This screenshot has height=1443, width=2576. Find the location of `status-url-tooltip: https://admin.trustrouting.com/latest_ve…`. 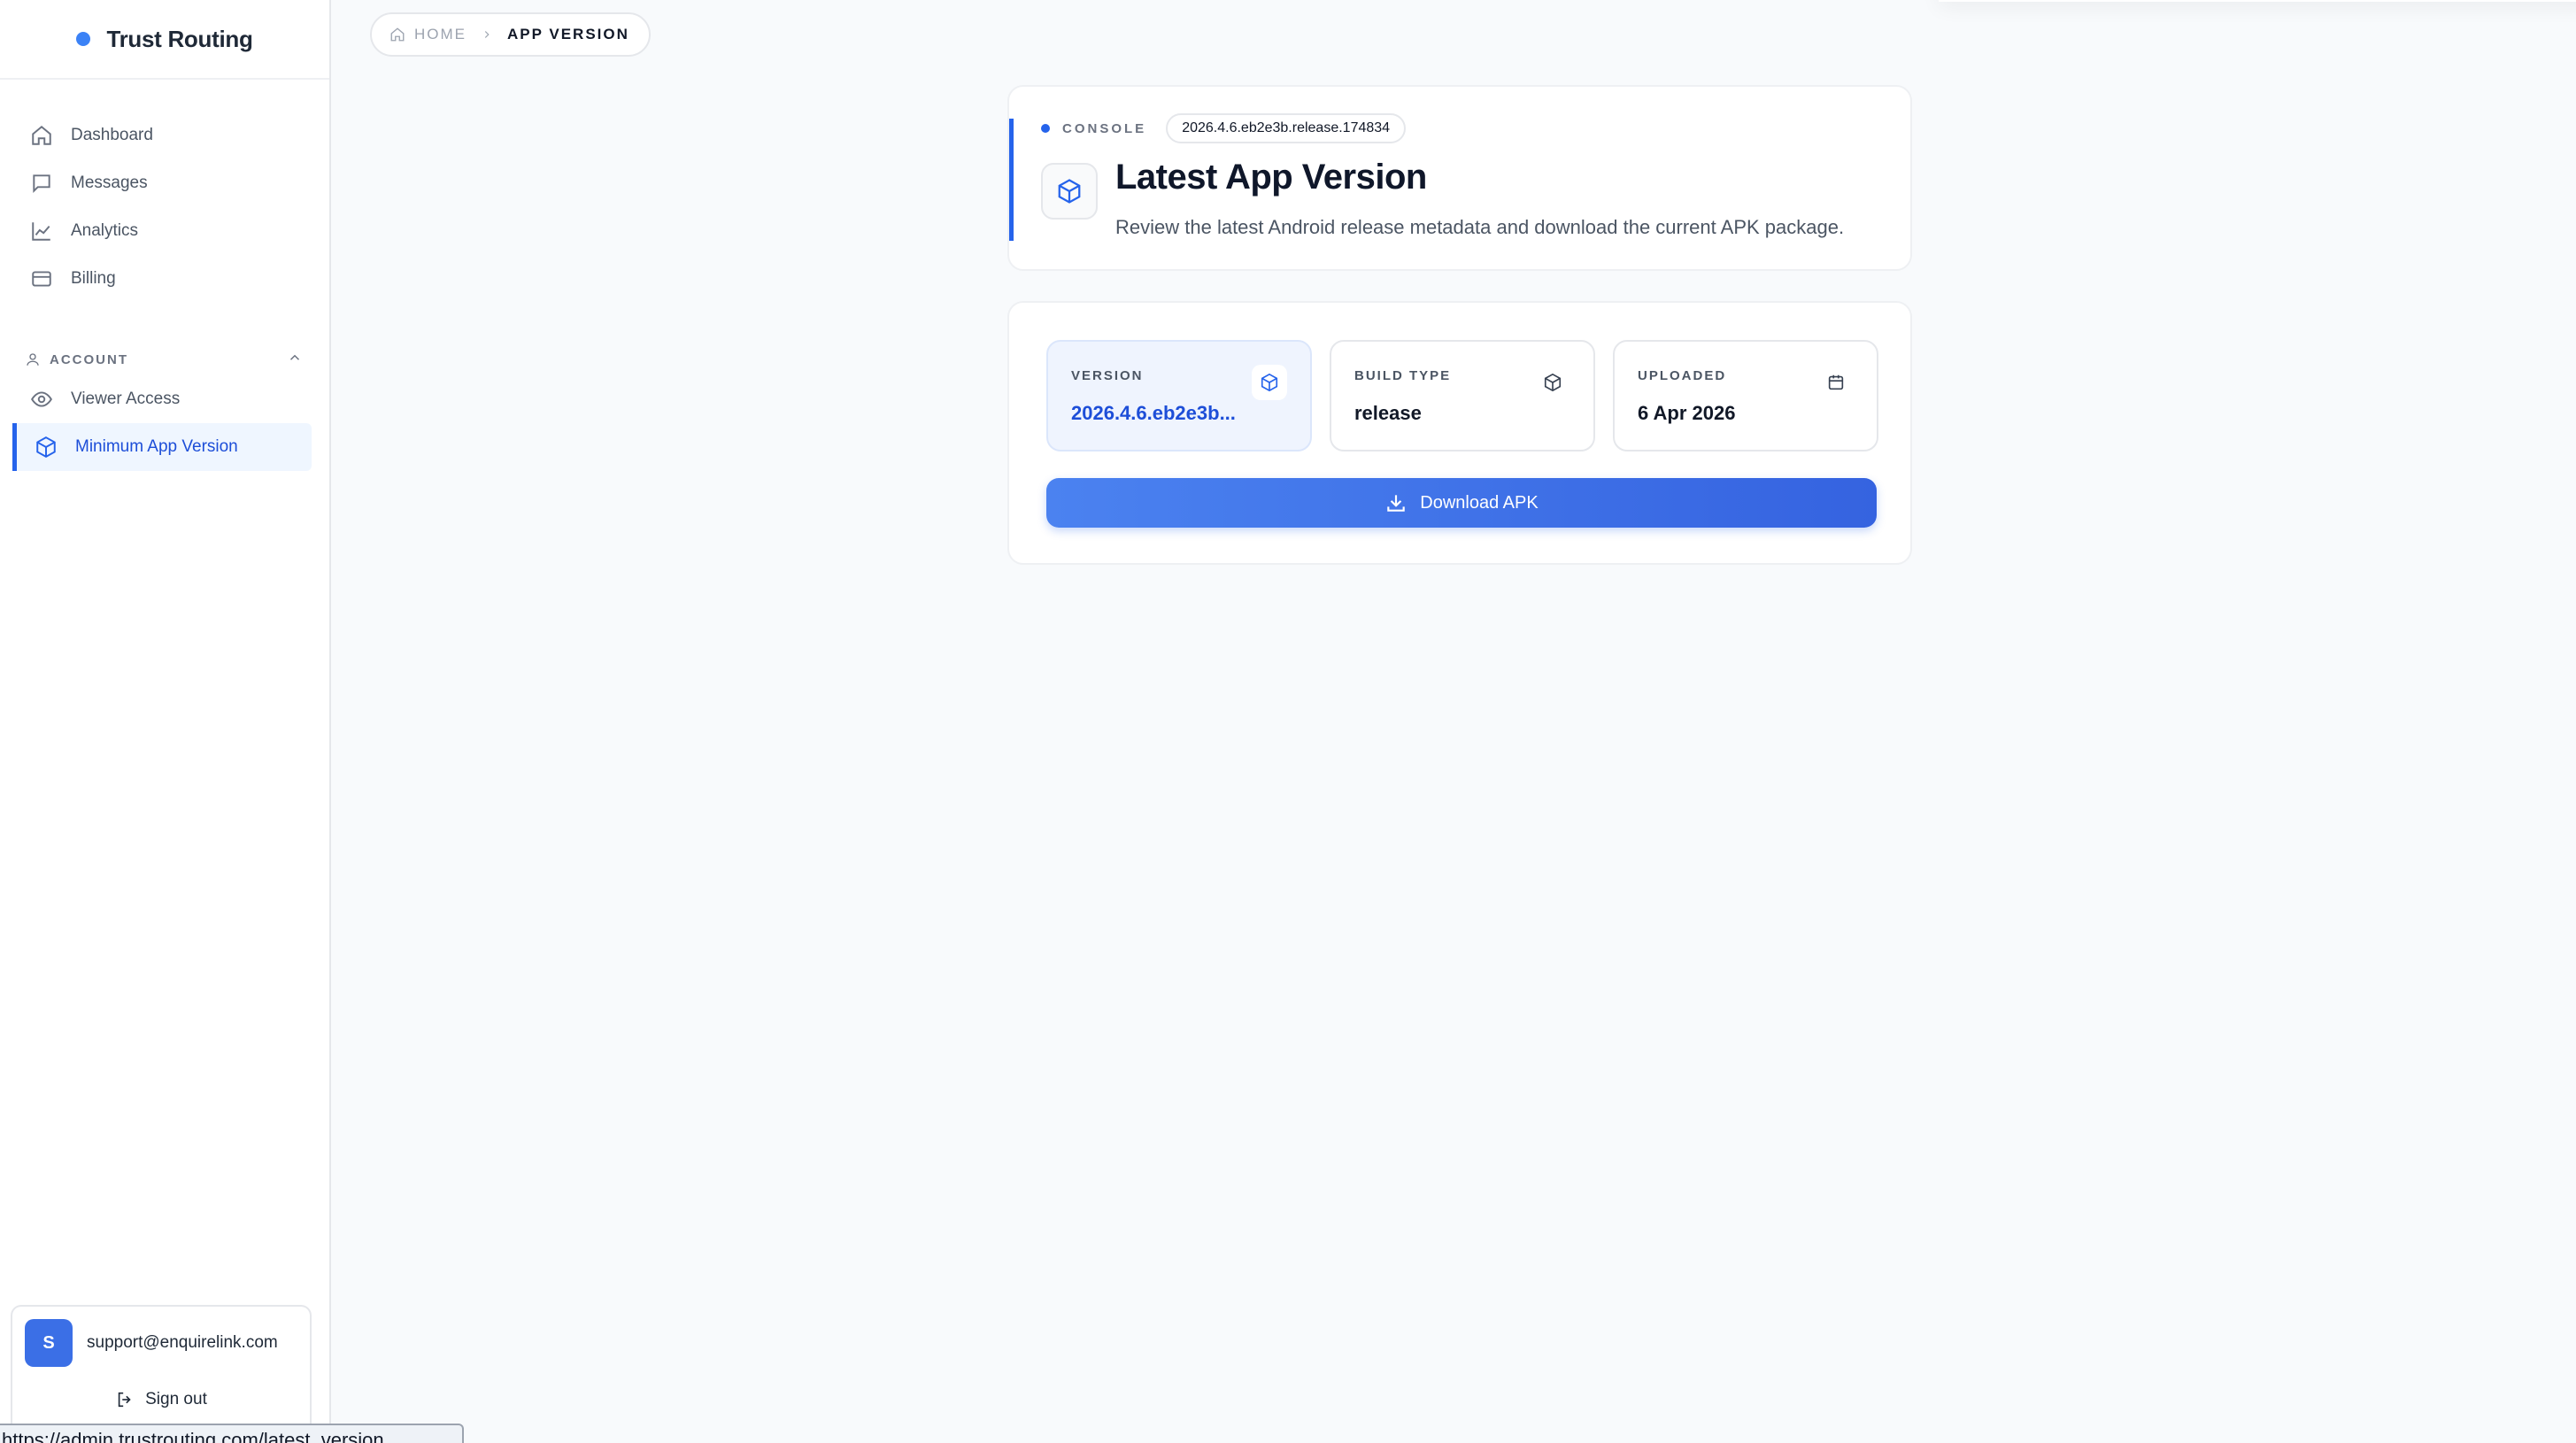

status-url-tooltip: https://admin.trustrouting.com/latest_ve… is located at coordinates (232, 1433).